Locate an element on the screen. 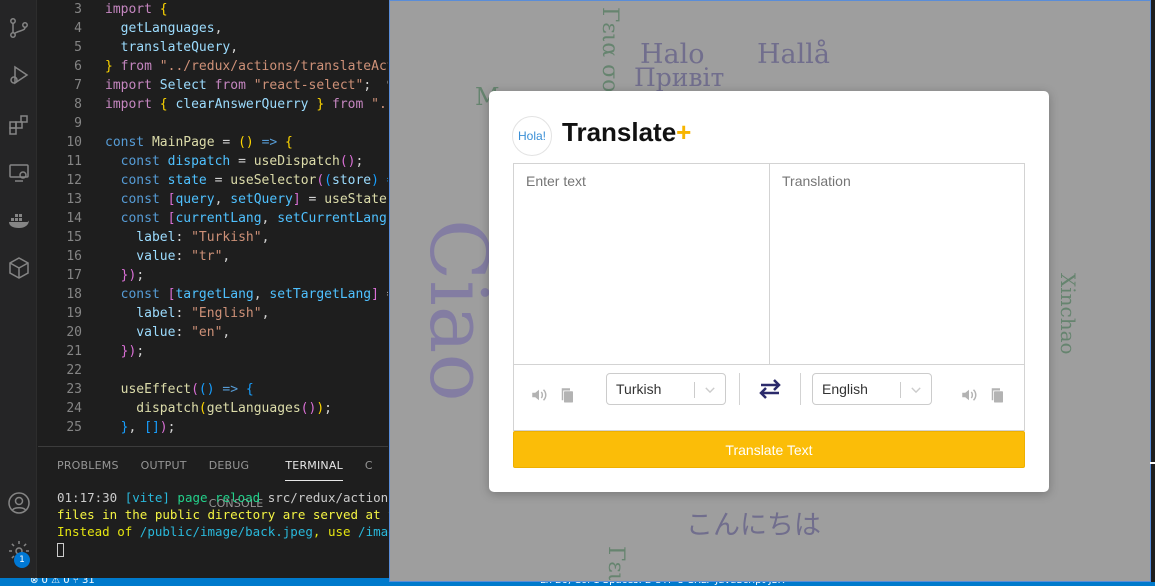  code-line: } from "../redux/actions/translateAct is located at coordinates (246, 66).